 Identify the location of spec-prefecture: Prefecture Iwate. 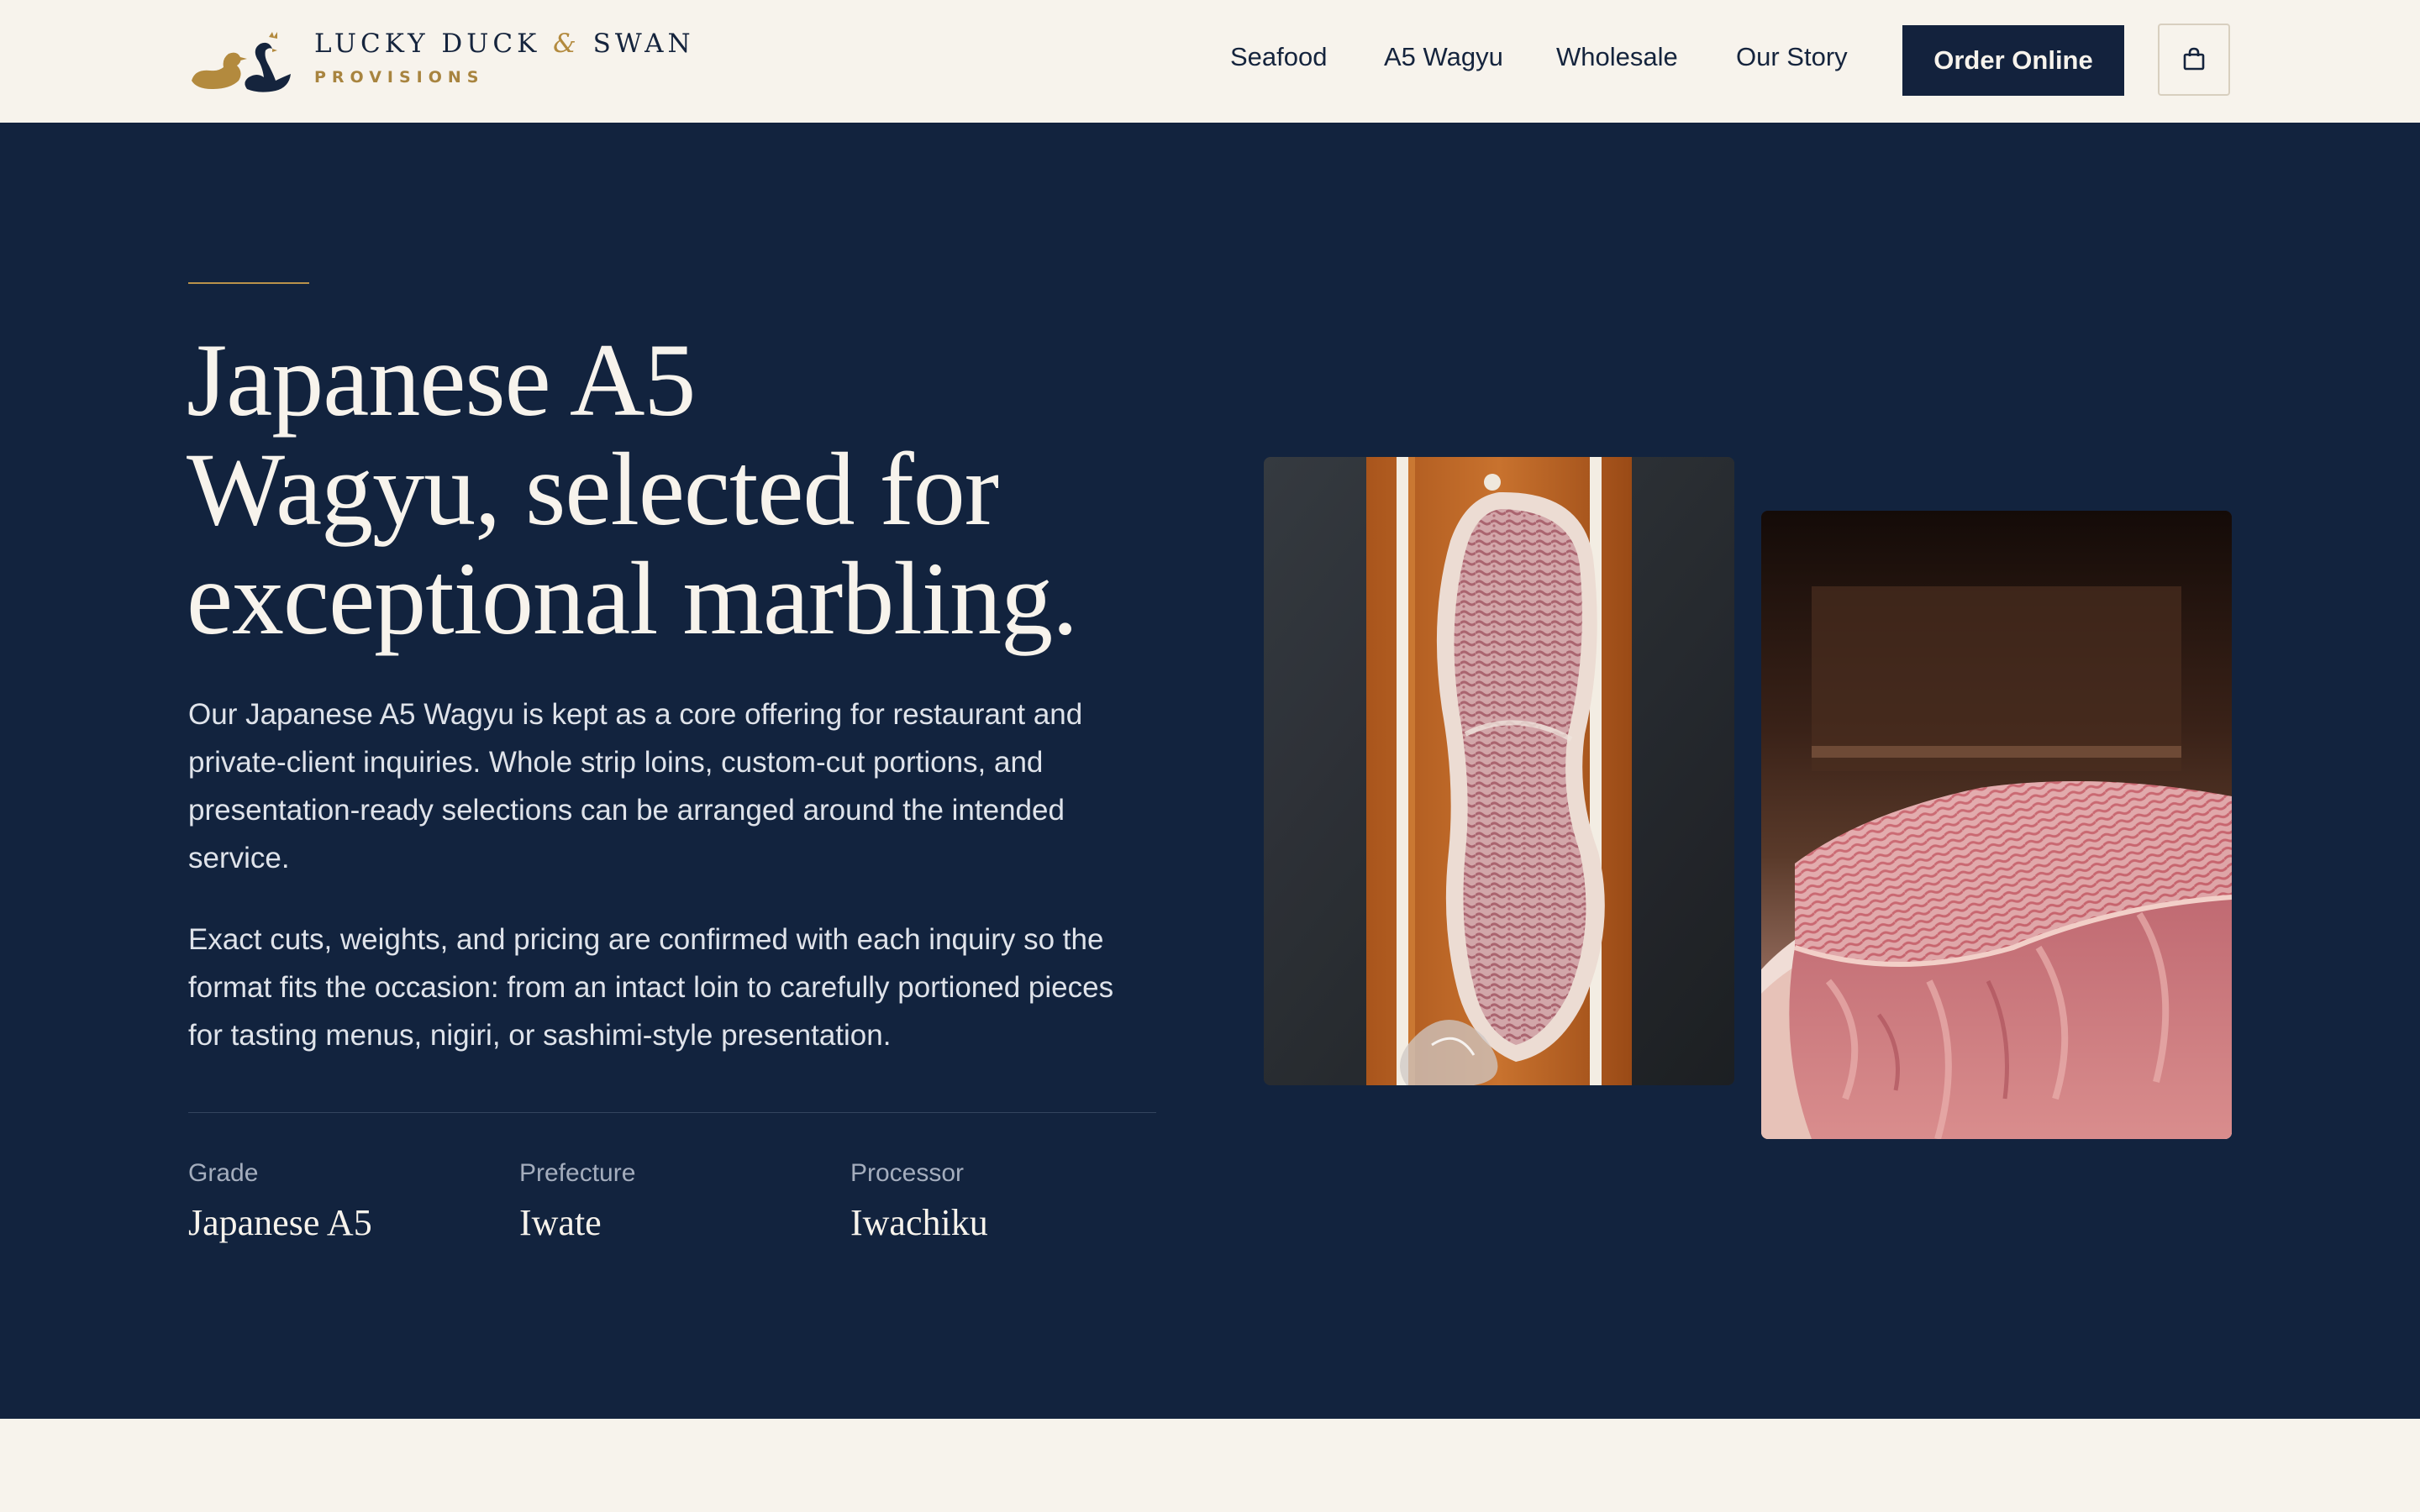
(671, 1201).